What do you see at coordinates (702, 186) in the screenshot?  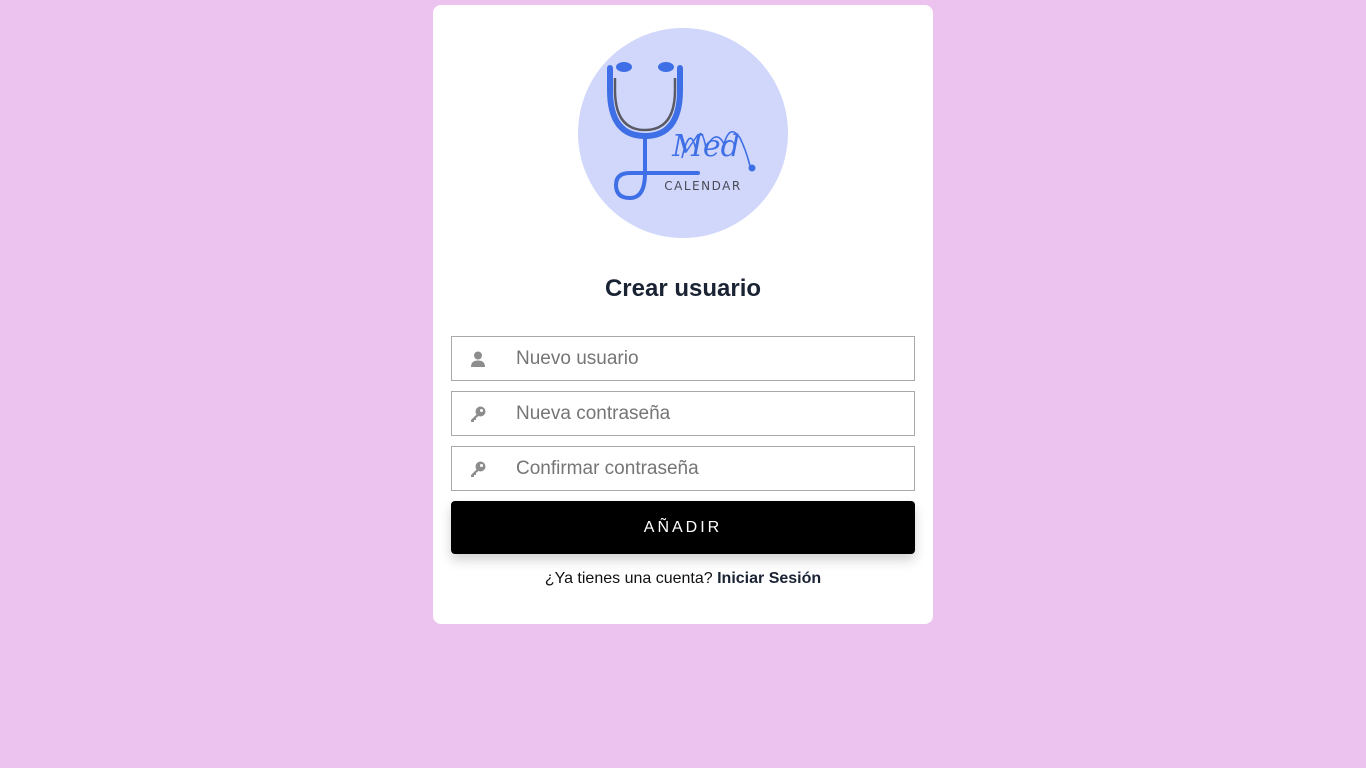 I see `logo-caption: CALENDAR` at bounding box center [702, 186].